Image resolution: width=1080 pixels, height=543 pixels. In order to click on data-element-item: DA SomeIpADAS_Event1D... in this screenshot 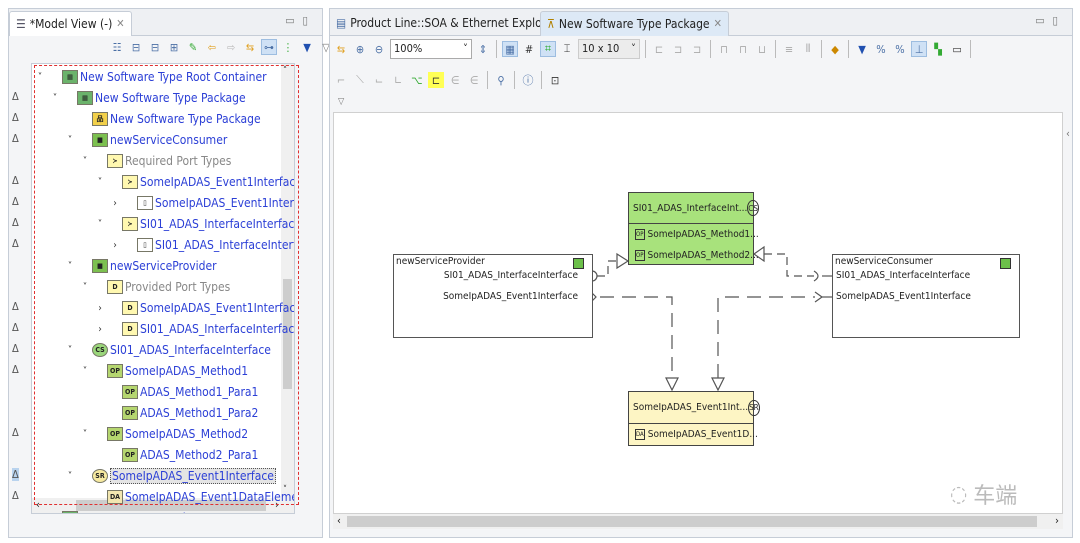, I will do `click(693, 434)`.